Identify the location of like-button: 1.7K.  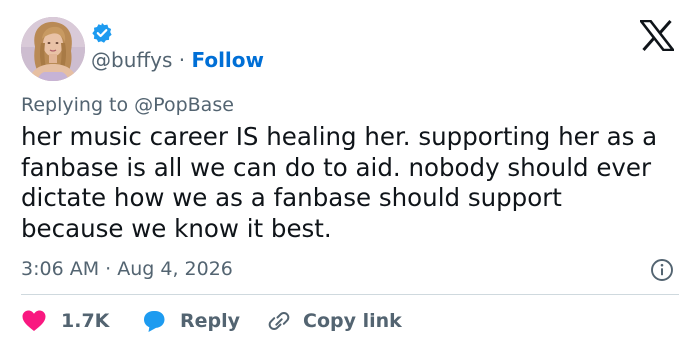
(65, 321).